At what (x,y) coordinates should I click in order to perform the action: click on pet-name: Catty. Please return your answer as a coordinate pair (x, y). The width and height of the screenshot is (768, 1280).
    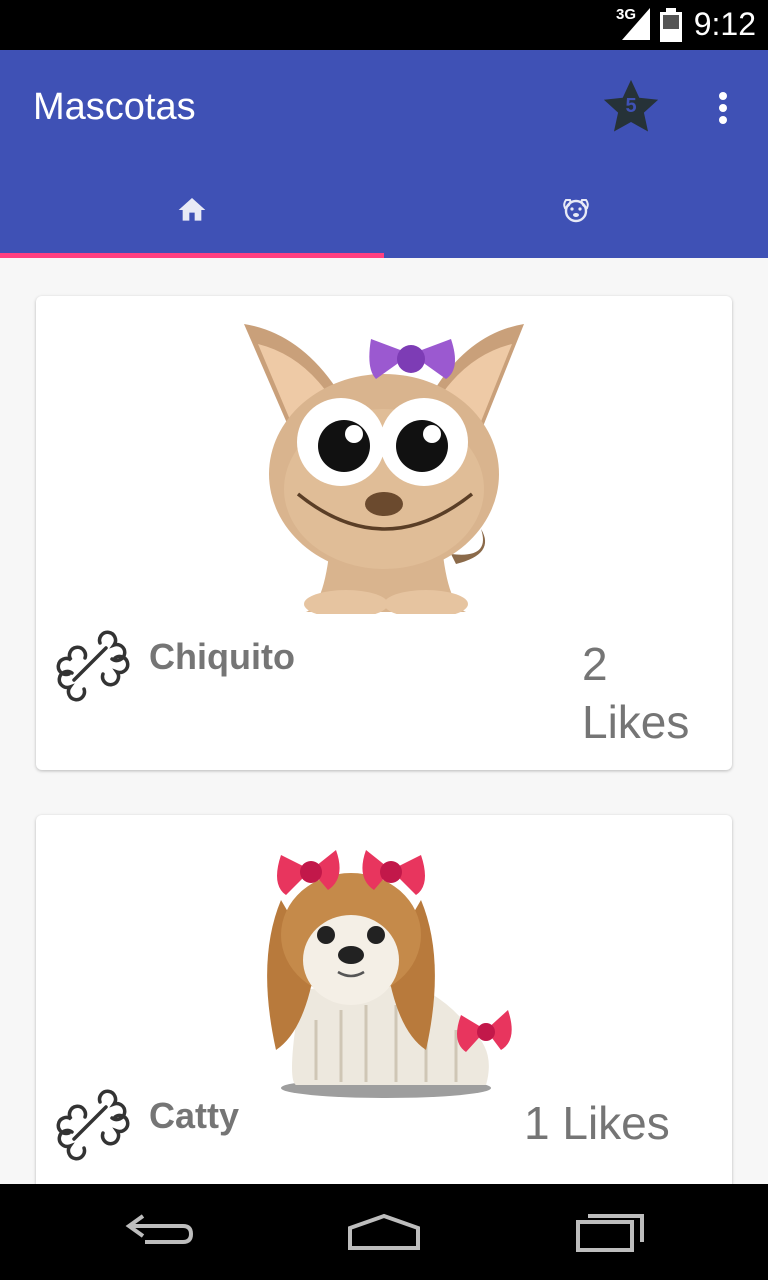
    Looking at the image, I should click on (194, 1115).